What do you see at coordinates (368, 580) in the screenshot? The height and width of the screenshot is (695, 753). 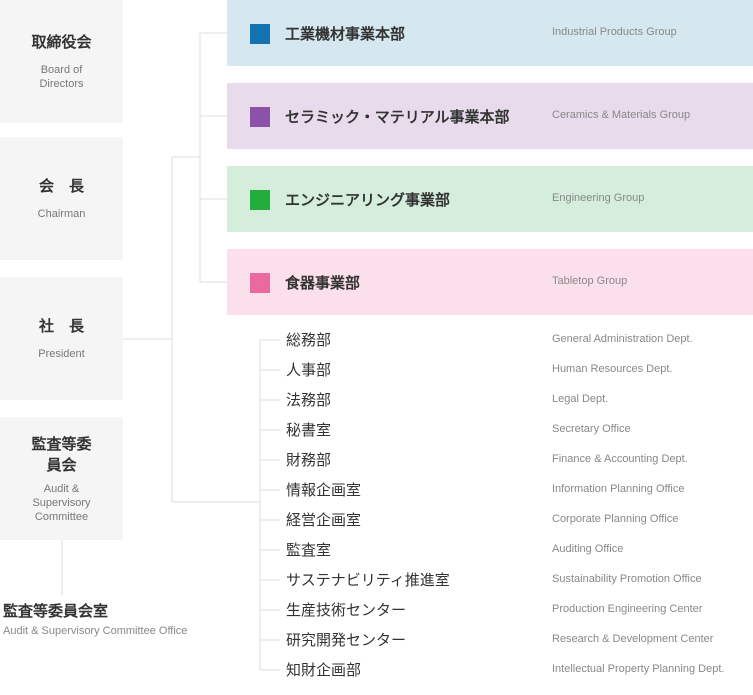 I see `department-name-ja: サステナビリティ推進室` at bounding box center [368, 580].